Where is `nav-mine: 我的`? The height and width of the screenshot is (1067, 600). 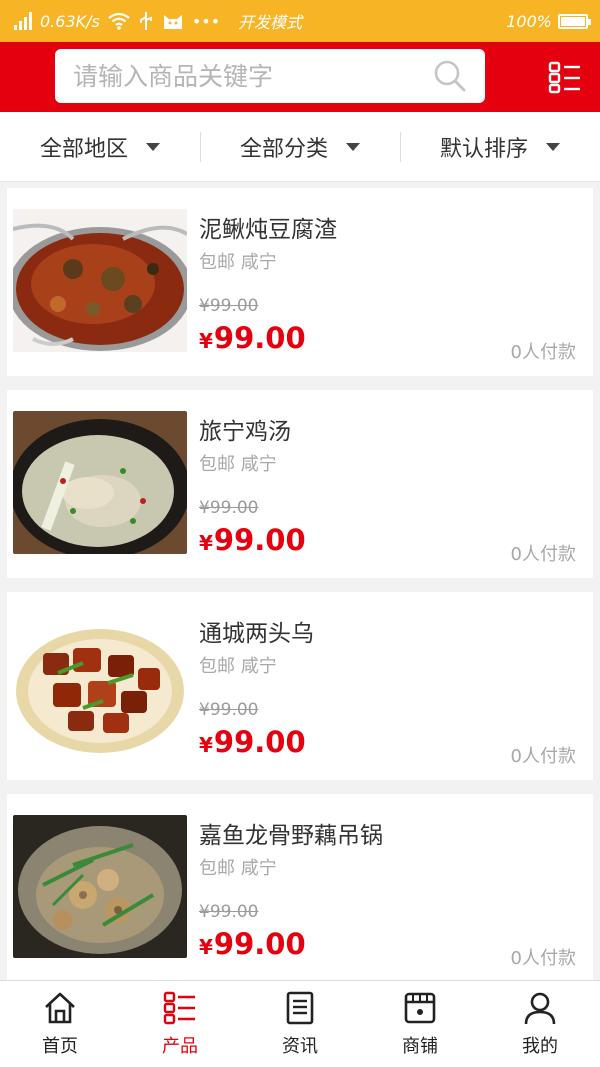
nav-mine: 我的 is located at coordinates (540, 1024).